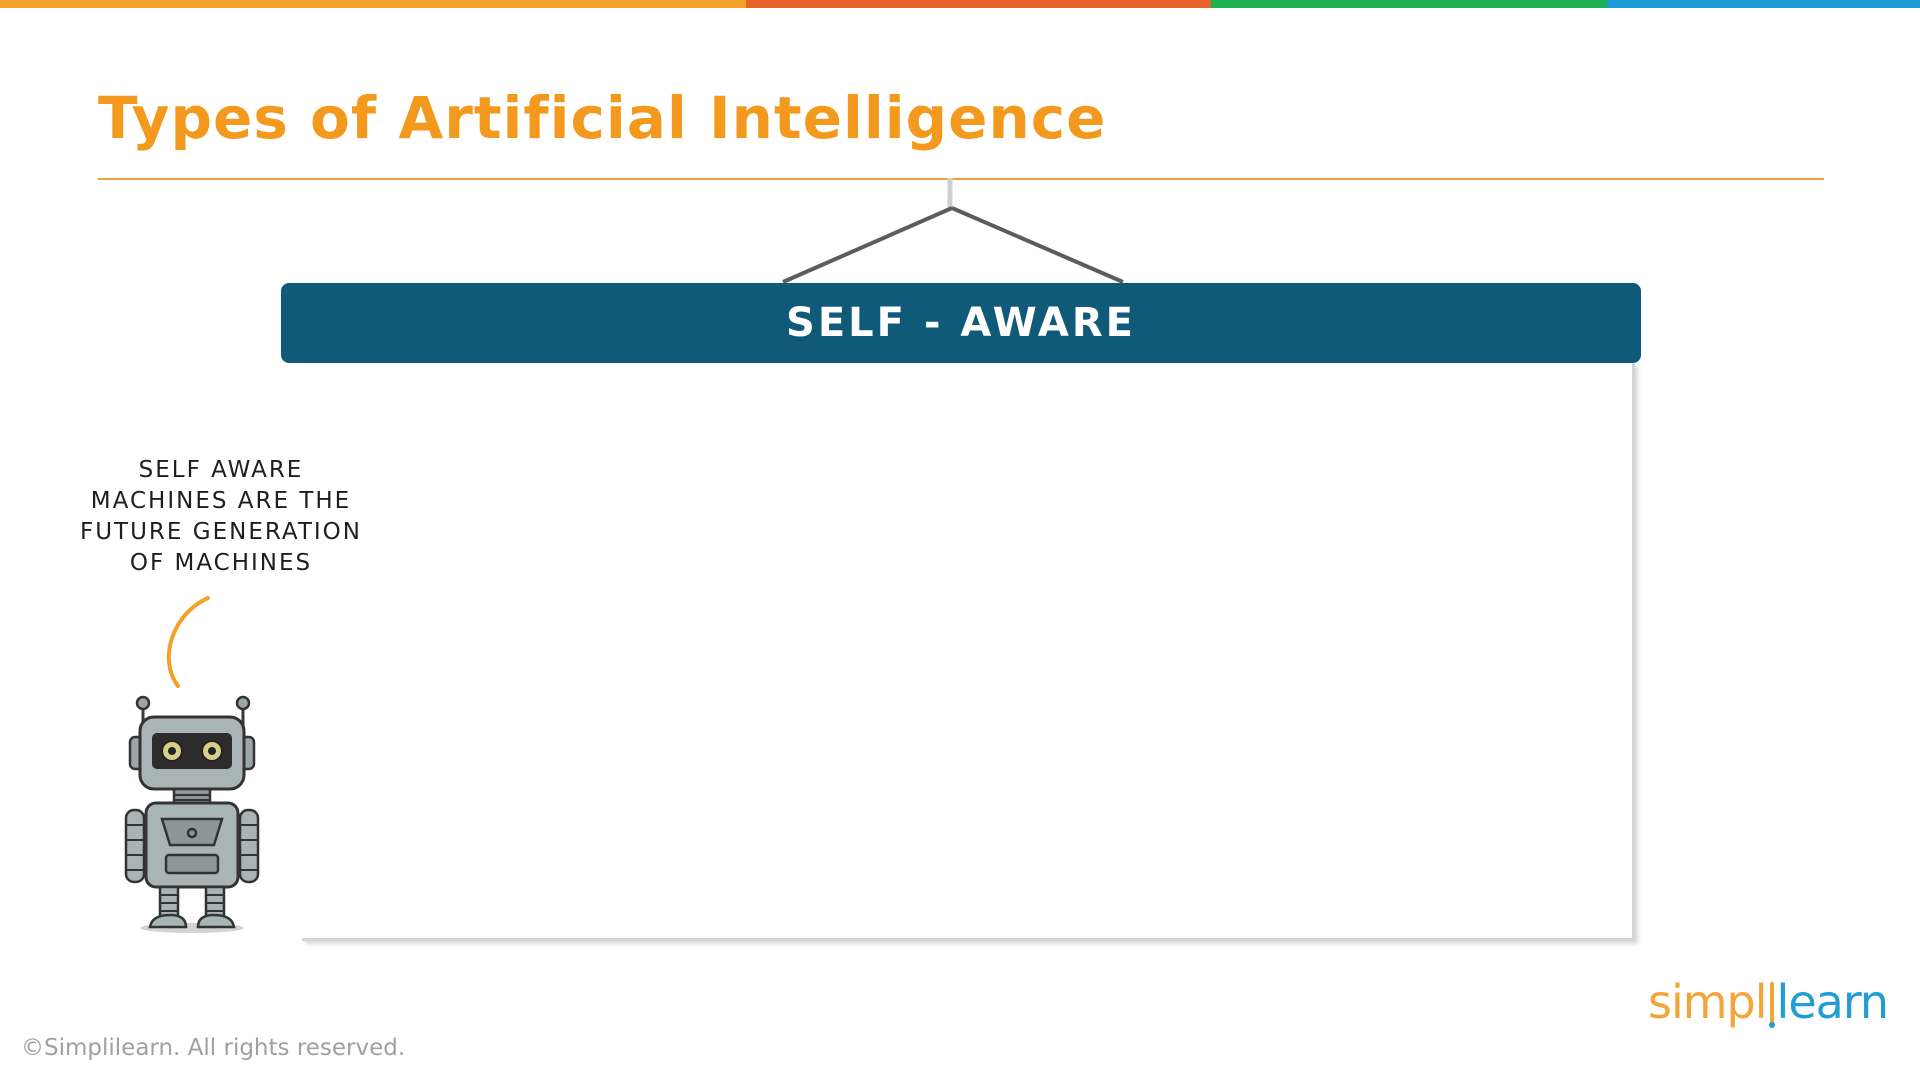  What do you see at coordinates (221, 563) in the screenshot?
I see `speech-line: OF MACHINES` at bounding box center [221, 563].